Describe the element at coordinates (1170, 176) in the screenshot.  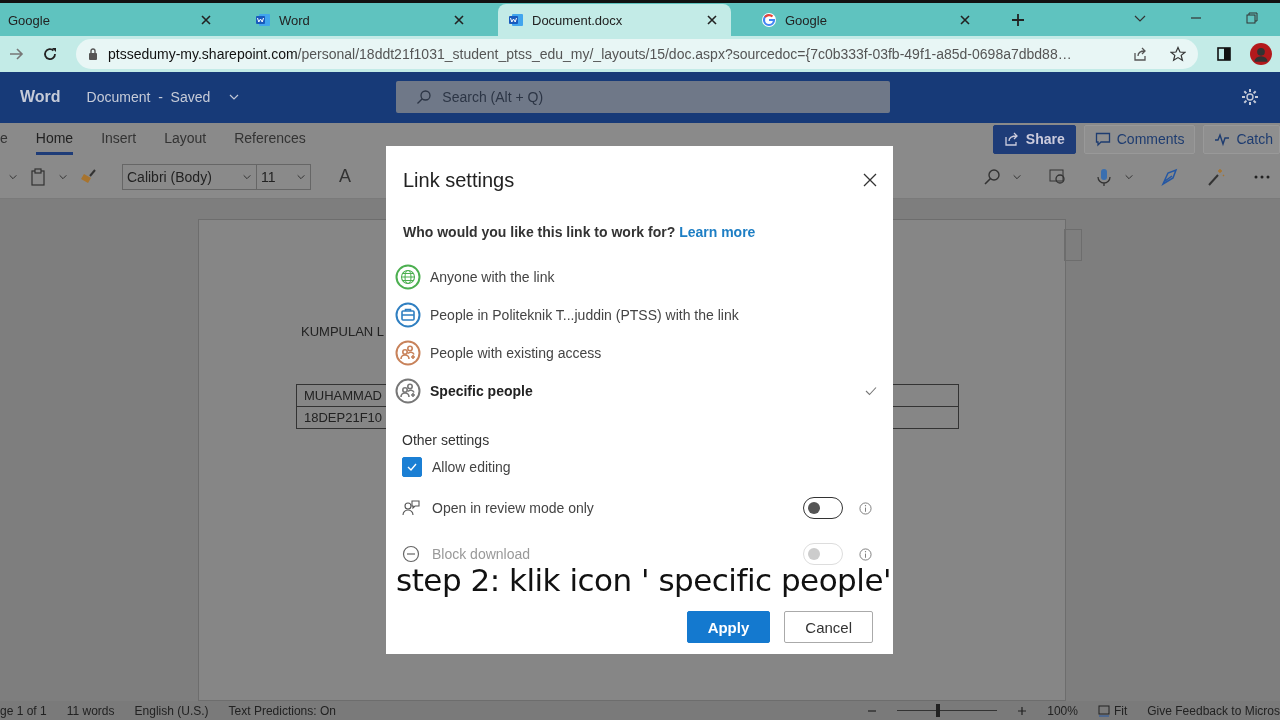
I see `pen-icon` at that location.